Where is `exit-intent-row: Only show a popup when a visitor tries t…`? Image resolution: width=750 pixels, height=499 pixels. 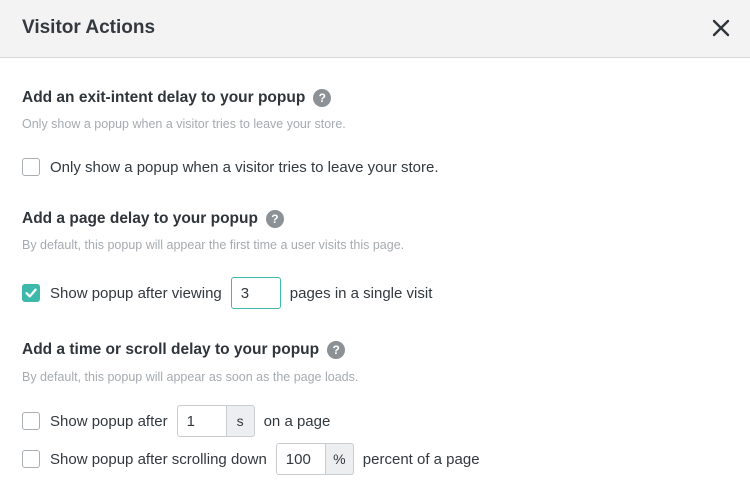
exit-intent-row: Only show a popup when a visitor tries t… is located at coordinates (230, 167).